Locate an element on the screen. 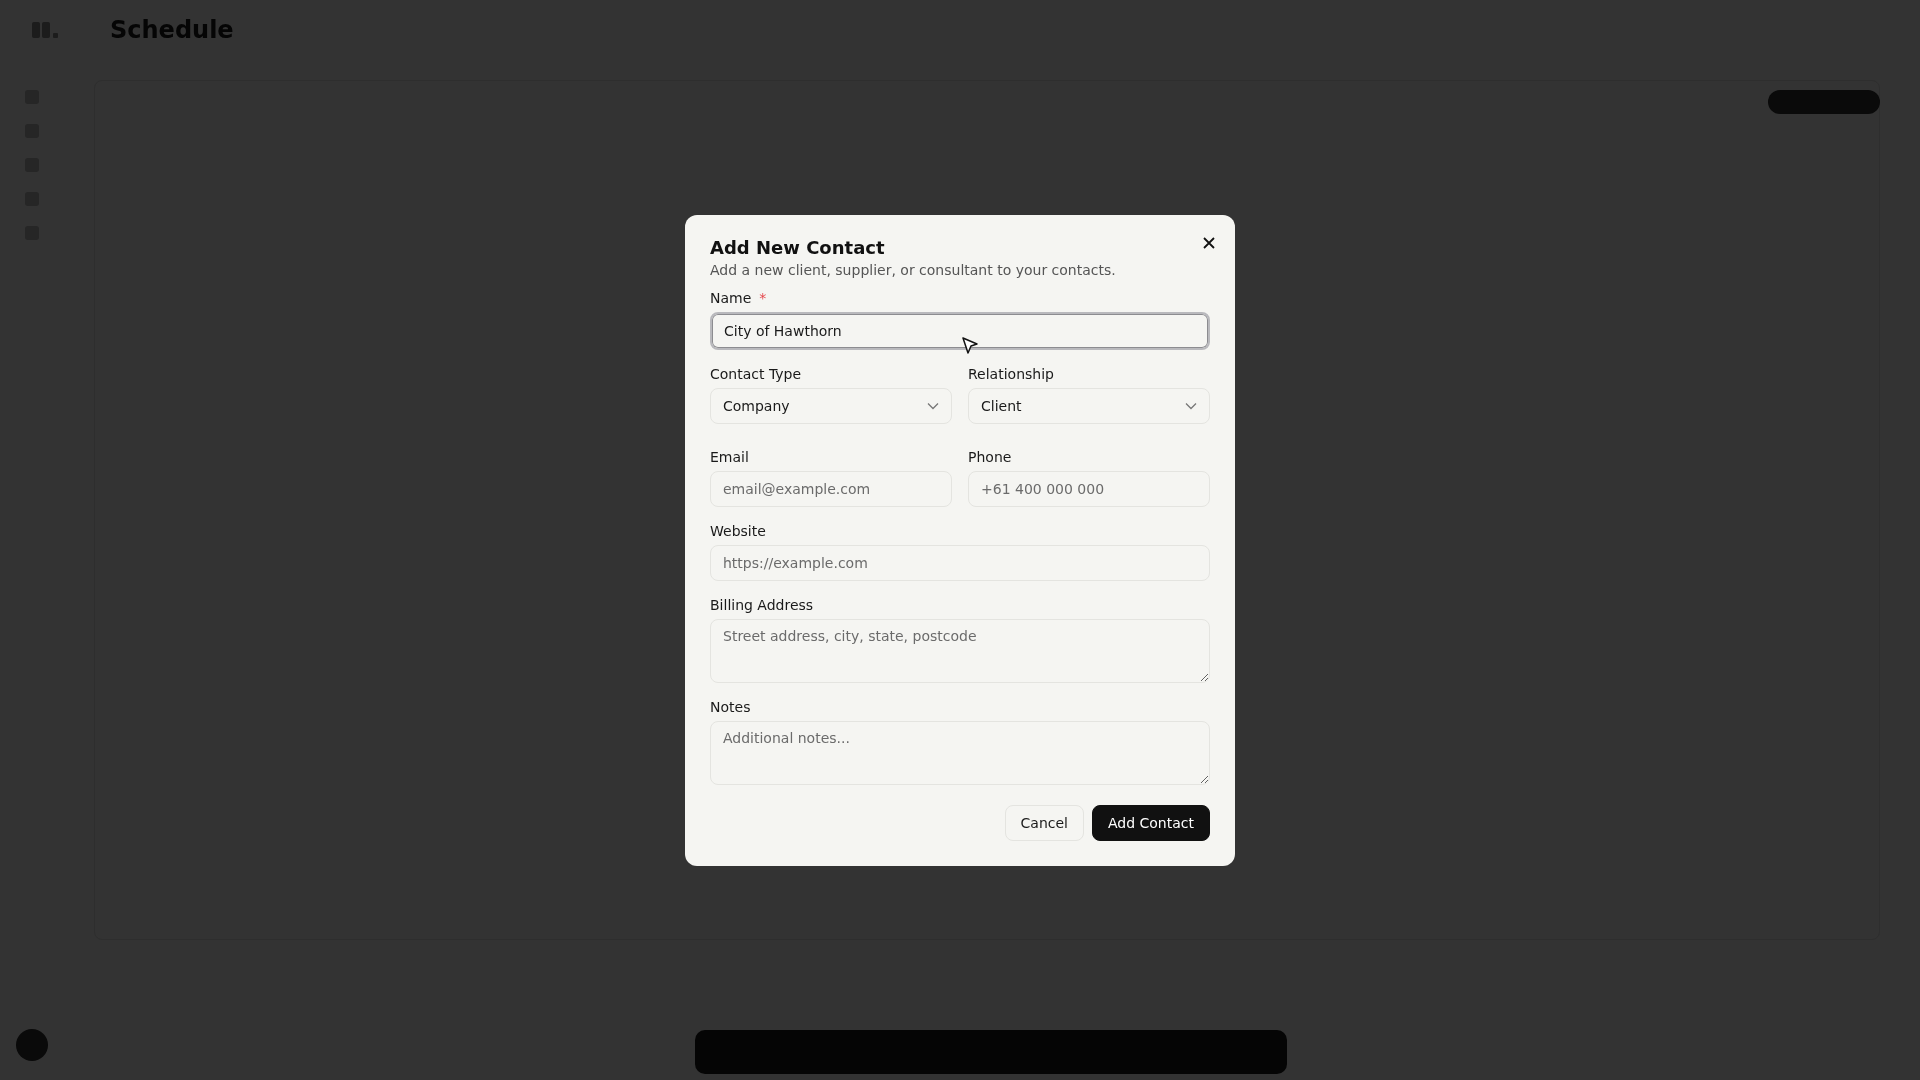 This screenshot has width=1920, height=1080. field-label: Notes is located at coordinates (730, 706).